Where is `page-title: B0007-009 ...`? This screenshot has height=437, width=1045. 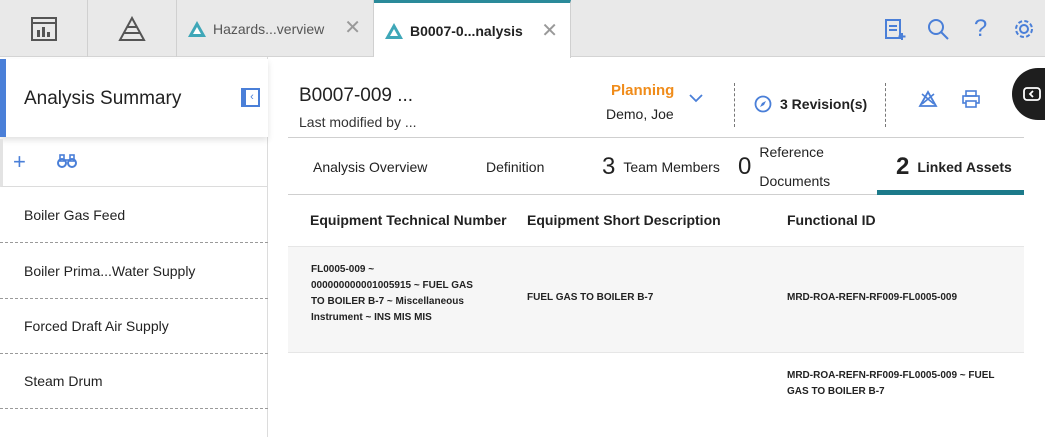 page-title: B0007-009 ... is located at coordinates (356, 95).